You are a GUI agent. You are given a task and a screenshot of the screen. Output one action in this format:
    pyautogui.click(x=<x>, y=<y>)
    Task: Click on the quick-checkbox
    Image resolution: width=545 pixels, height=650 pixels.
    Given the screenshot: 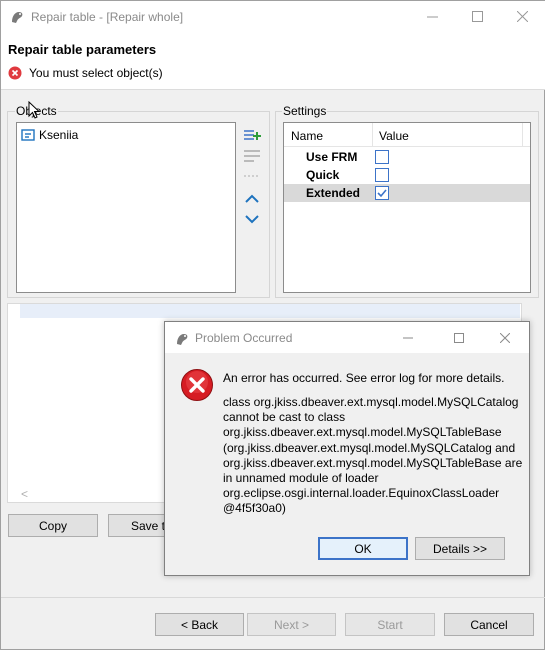 What is the action you would take?
    pyautogui.click(x=382, y=175)
    